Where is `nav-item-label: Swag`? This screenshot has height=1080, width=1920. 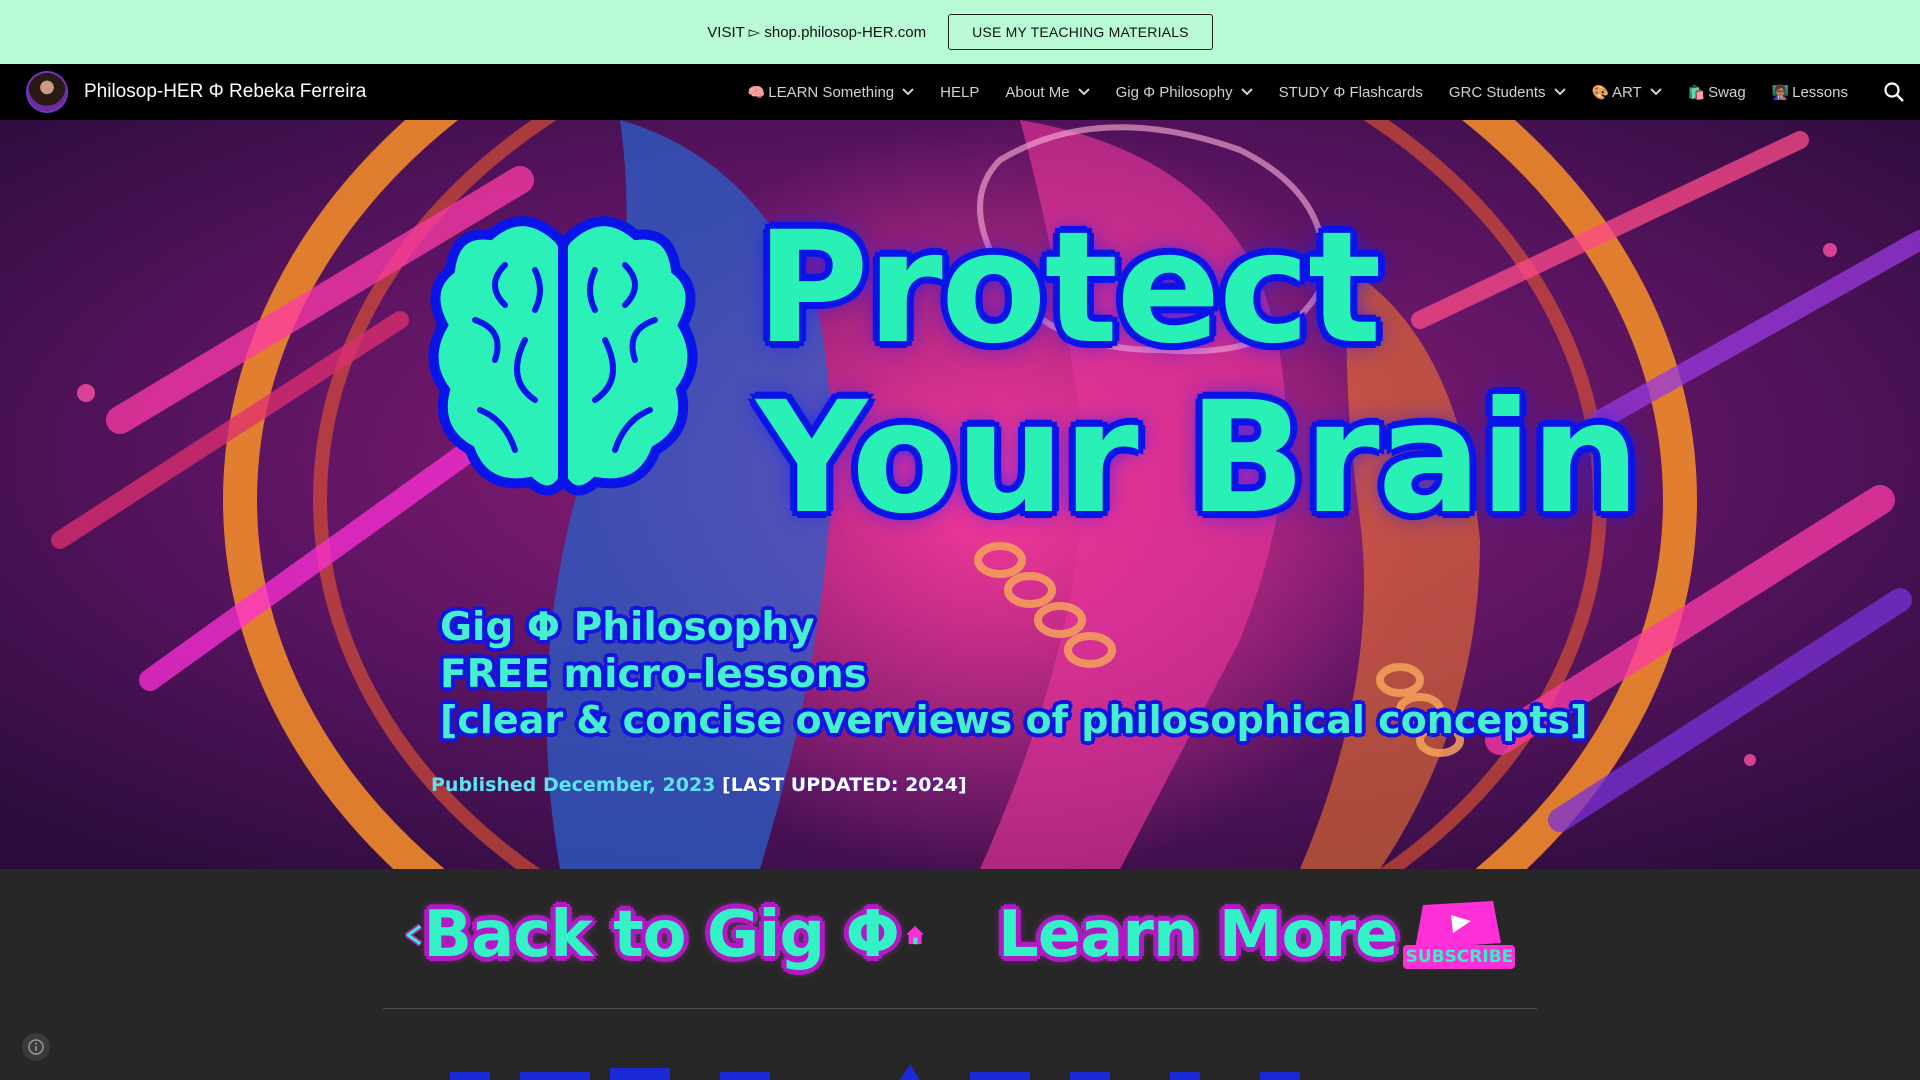
nav-item-label: Swag is located at coordinates (1727, 92).